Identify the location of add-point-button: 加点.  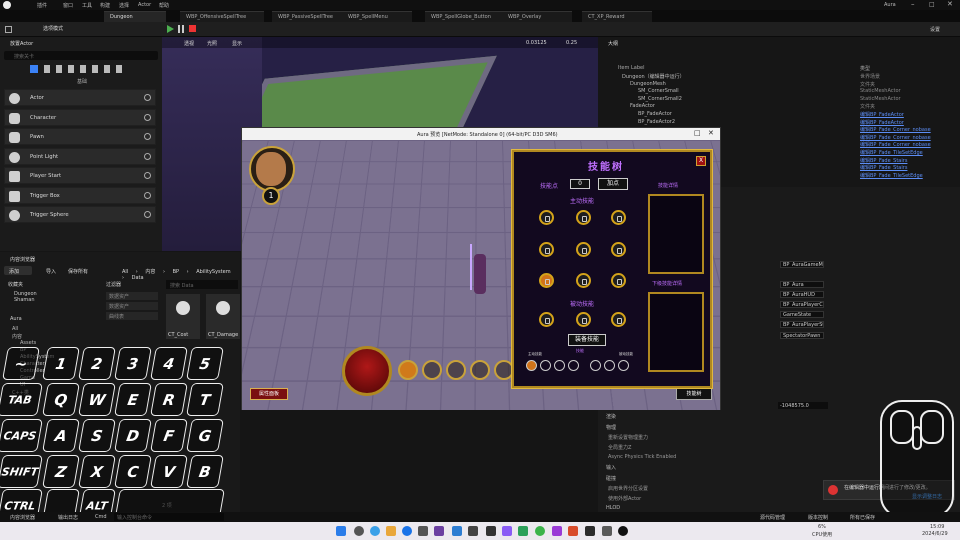
(613, 184).